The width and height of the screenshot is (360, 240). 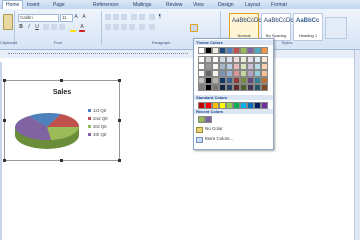 What do you see at coordinates (66, 18) in the screenshot?
I see `font-size-combo: 11` at bounding box center [66, 18].